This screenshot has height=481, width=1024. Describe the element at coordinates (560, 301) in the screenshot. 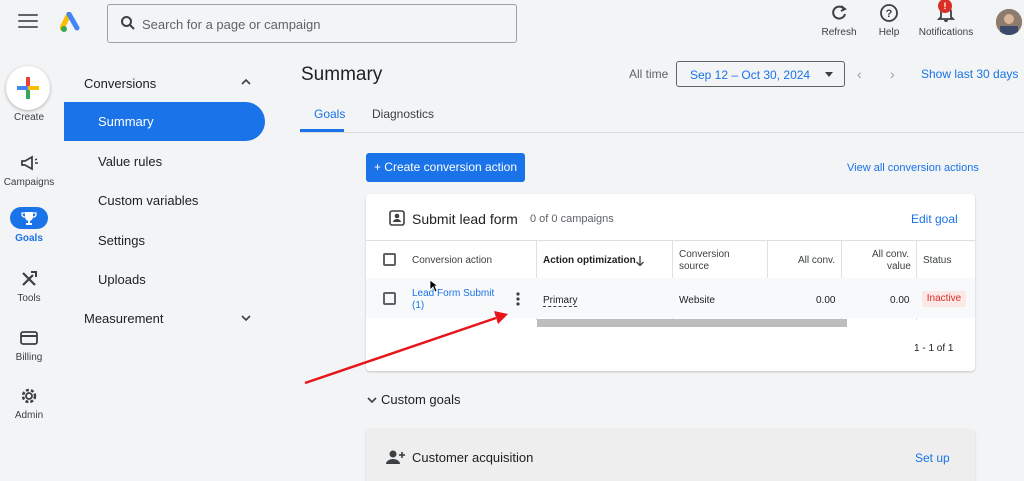

I see `action-optimization-value: Primary` at that location.